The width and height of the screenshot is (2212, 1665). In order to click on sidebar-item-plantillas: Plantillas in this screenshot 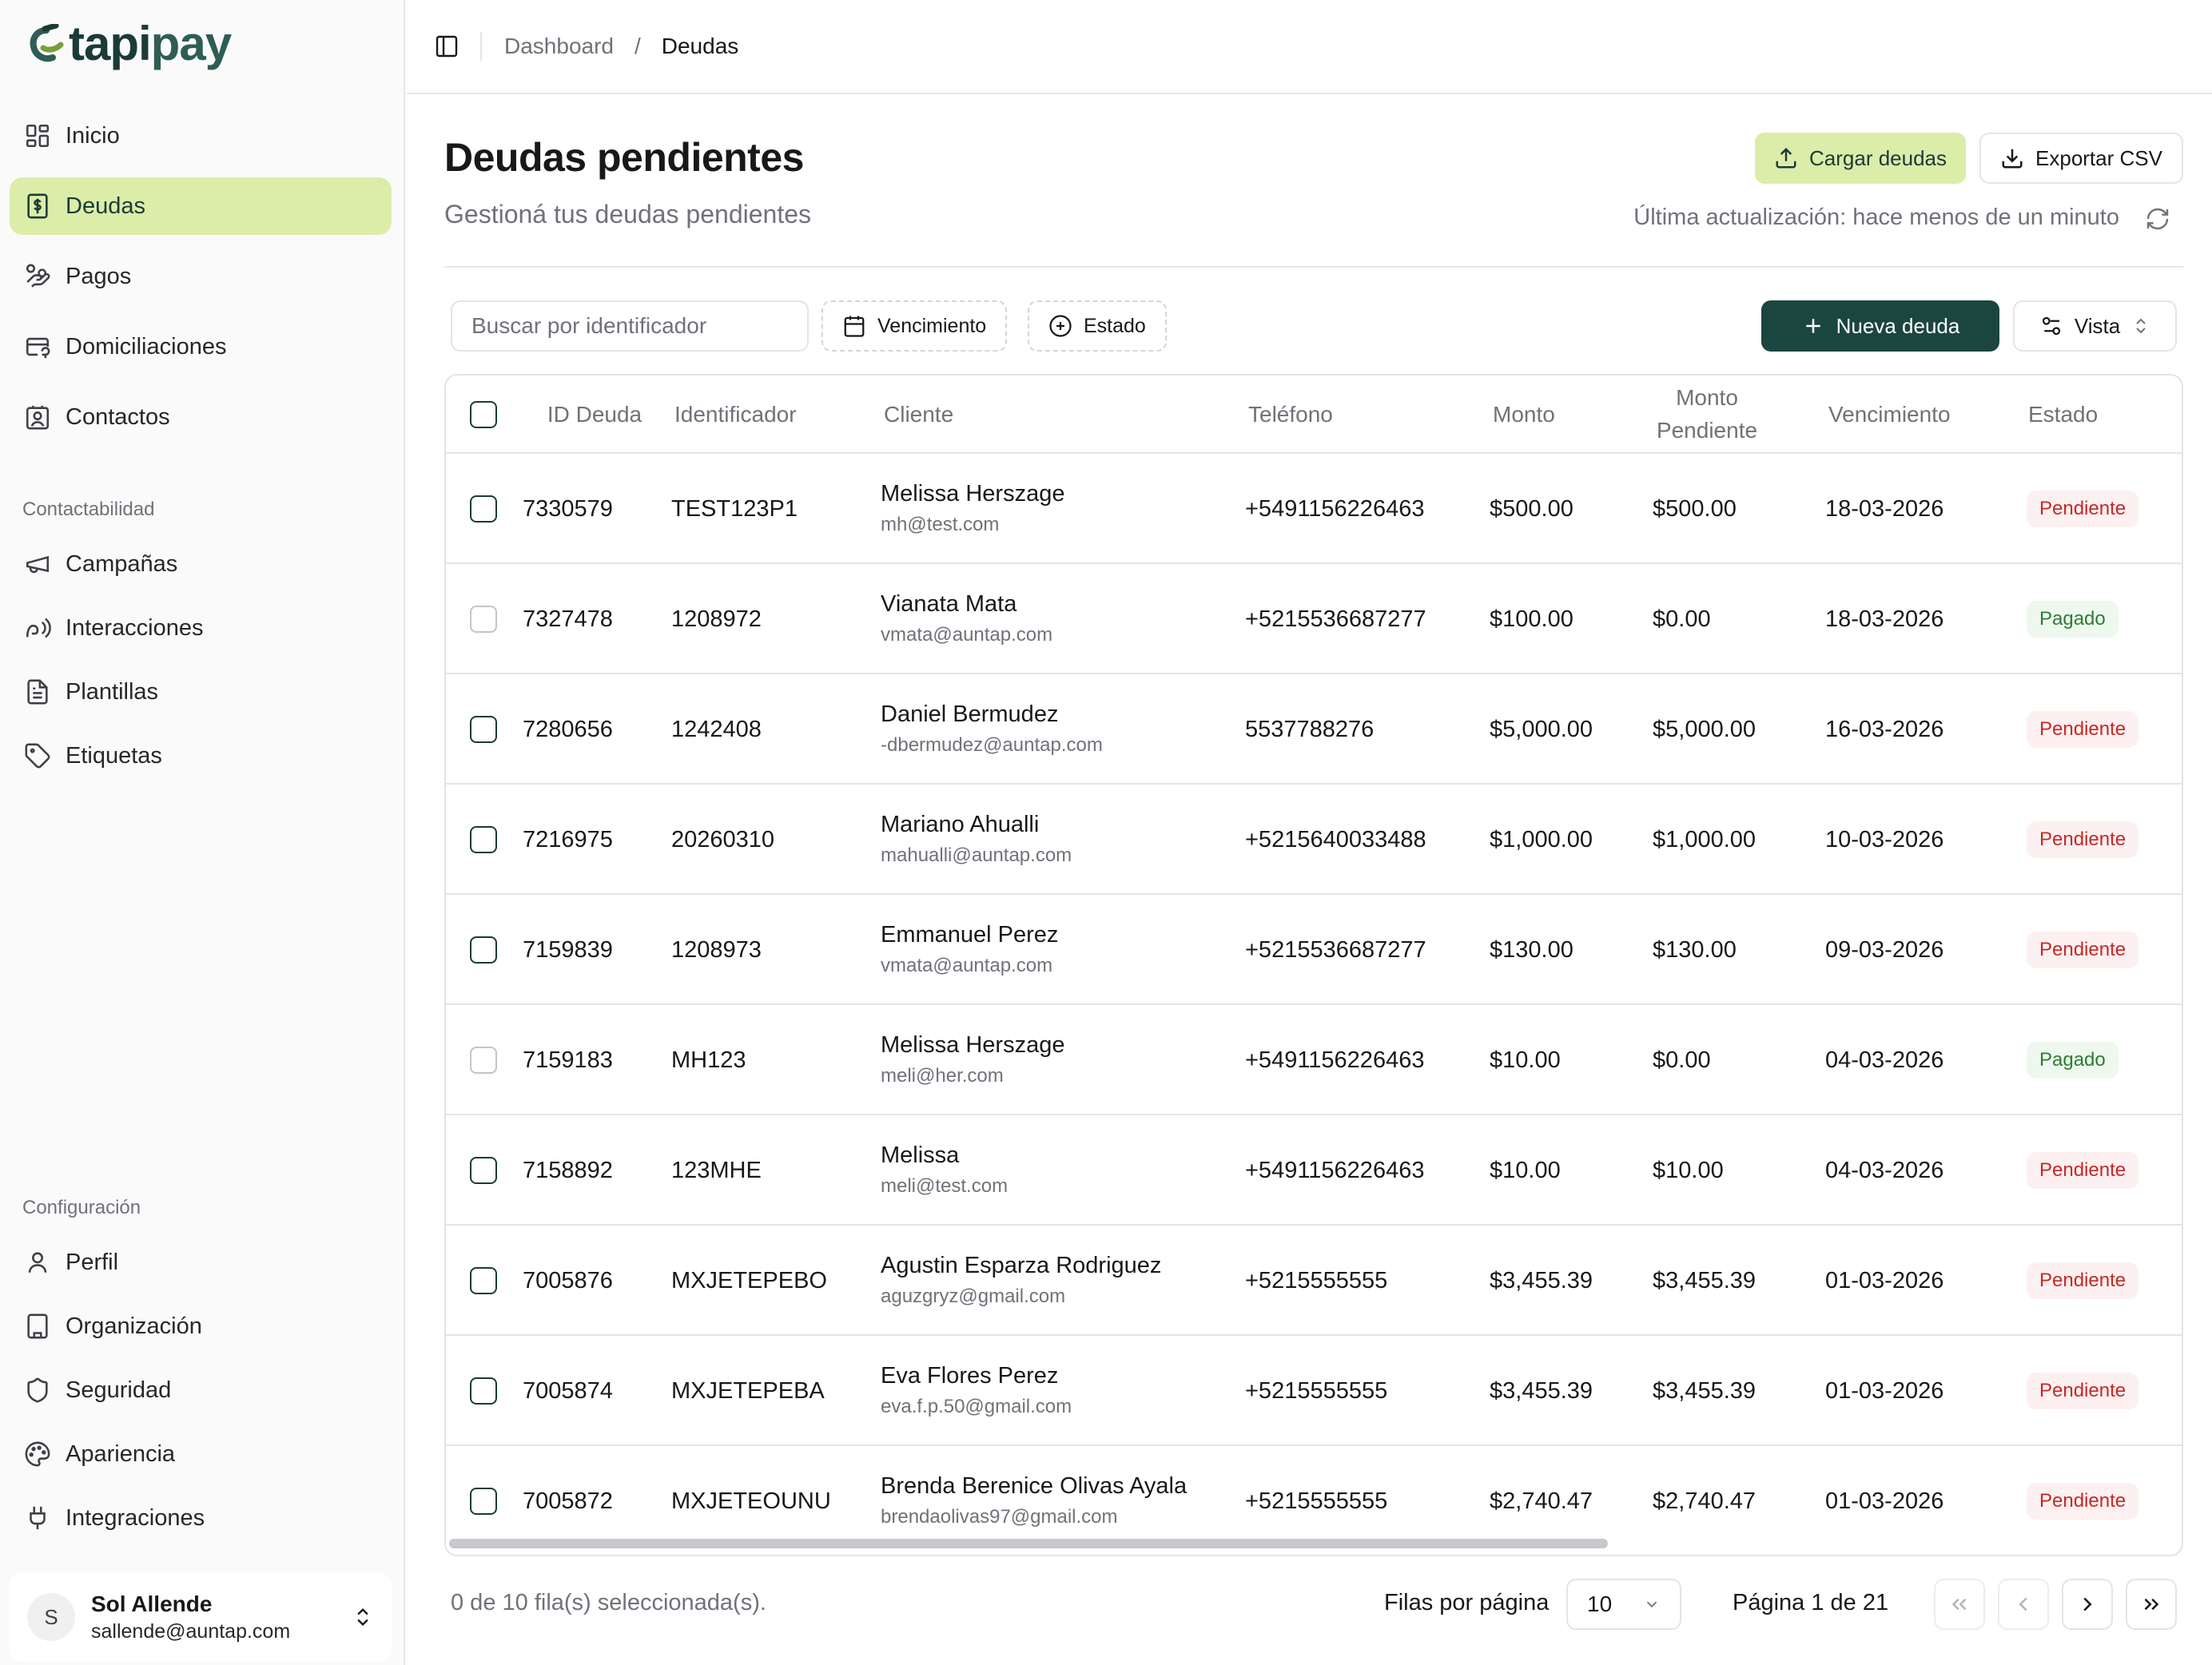, I will do `click(201, 692)`.